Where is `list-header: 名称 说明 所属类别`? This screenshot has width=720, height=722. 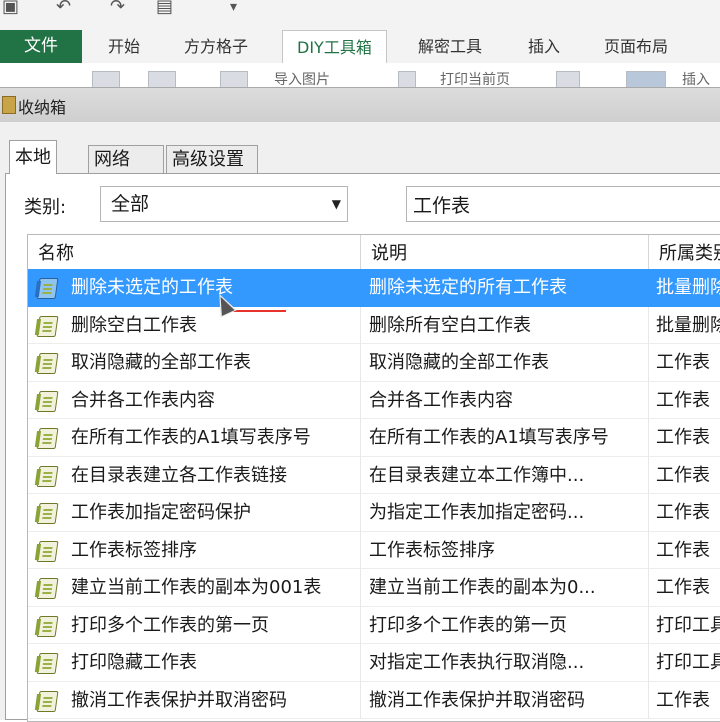
list-header: 名称 说明 所属类别 is located at coordinates (374, 252).